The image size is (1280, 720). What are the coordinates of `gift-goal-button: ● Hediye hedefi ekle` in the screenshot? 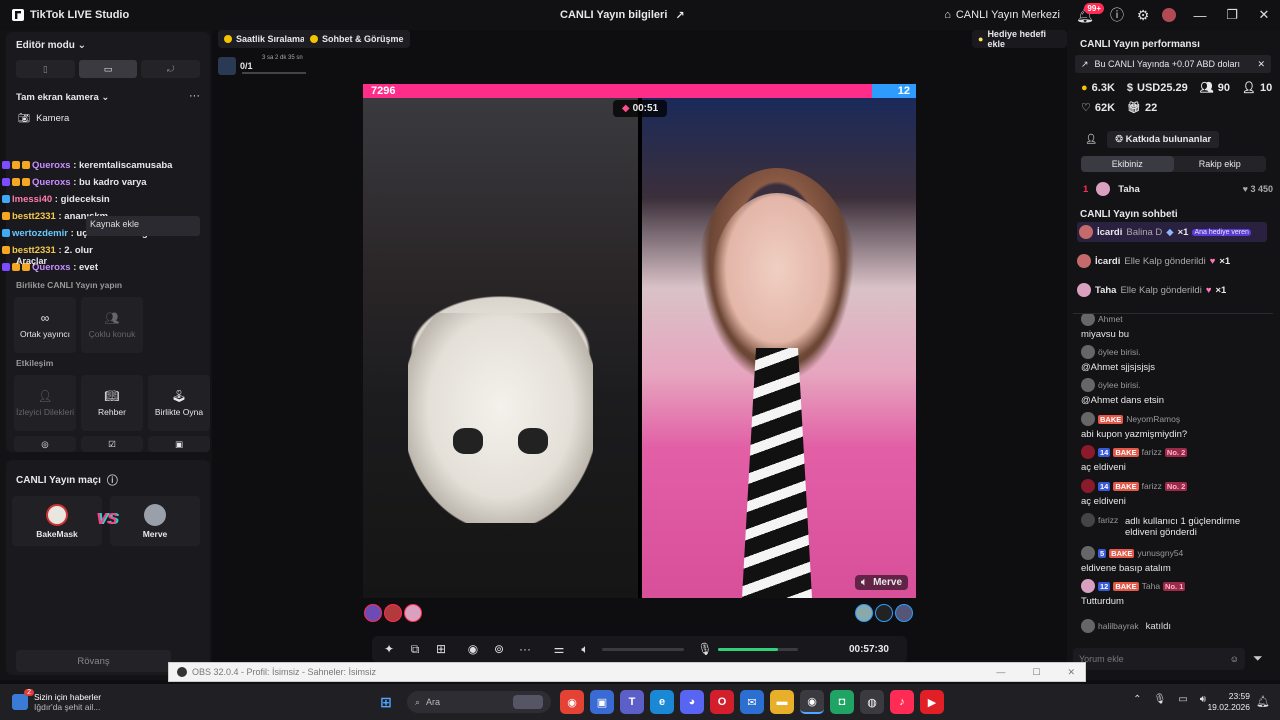 It's located at (1019, 39).